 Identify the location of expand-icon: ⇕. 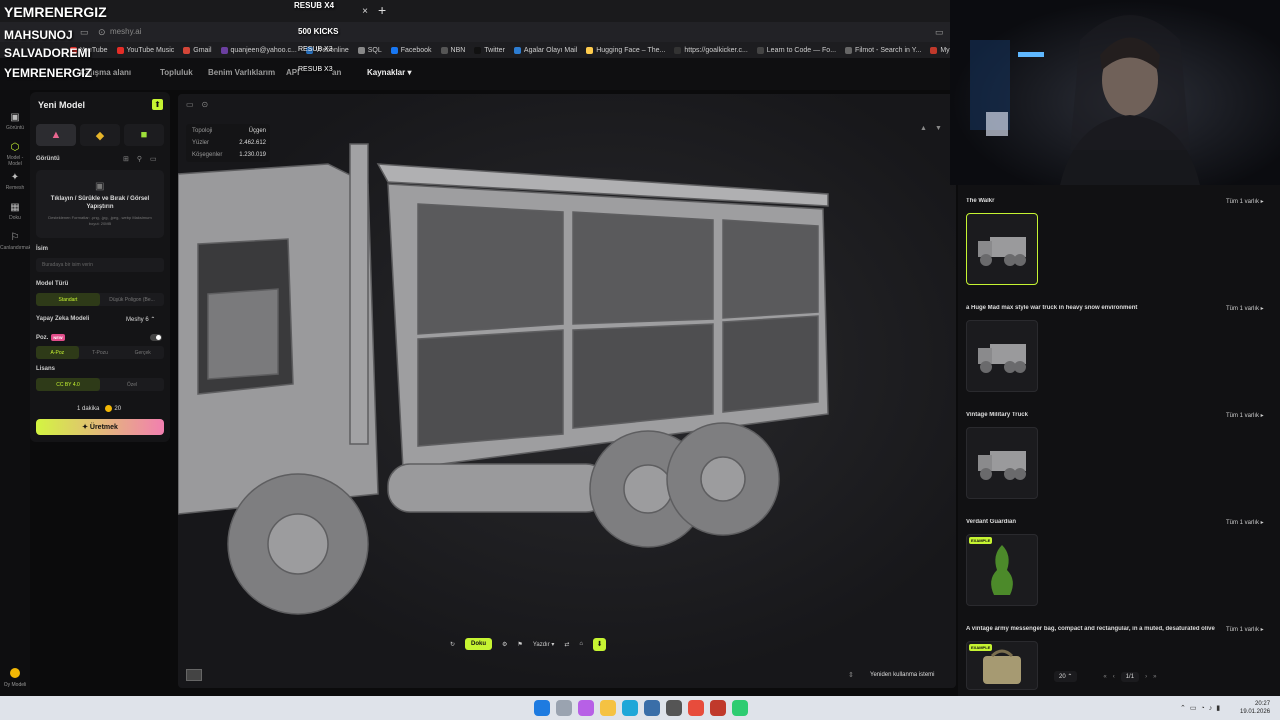
(851, 675).